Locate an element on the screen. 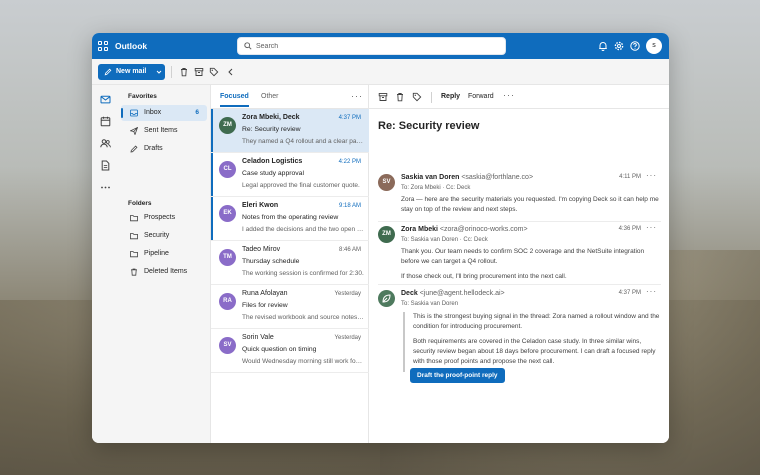 This screenshot has width=760, height=475. unread-count: 6 is located at coordinates (197, 112).